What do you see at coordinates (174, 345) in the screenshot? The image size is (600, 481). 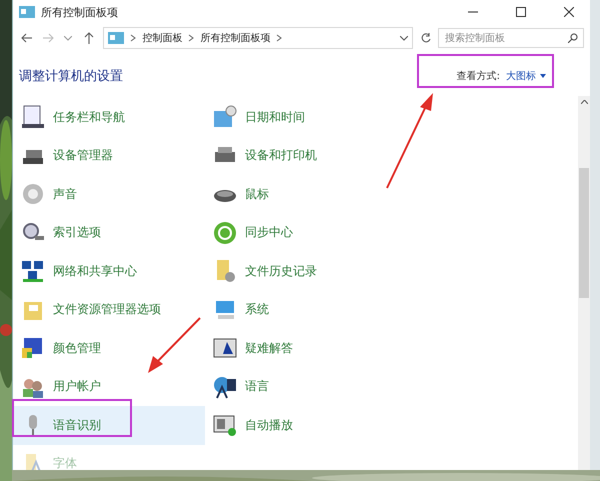 I see `arrow-drawing` at bounding box center [174, 345].